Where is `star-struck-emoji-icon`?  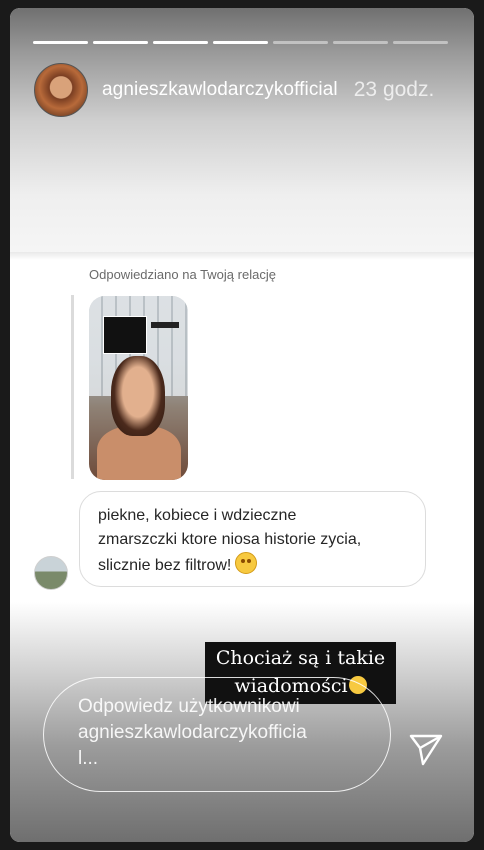 star-struck-emoji-icon is located at coordinates (246, 563).